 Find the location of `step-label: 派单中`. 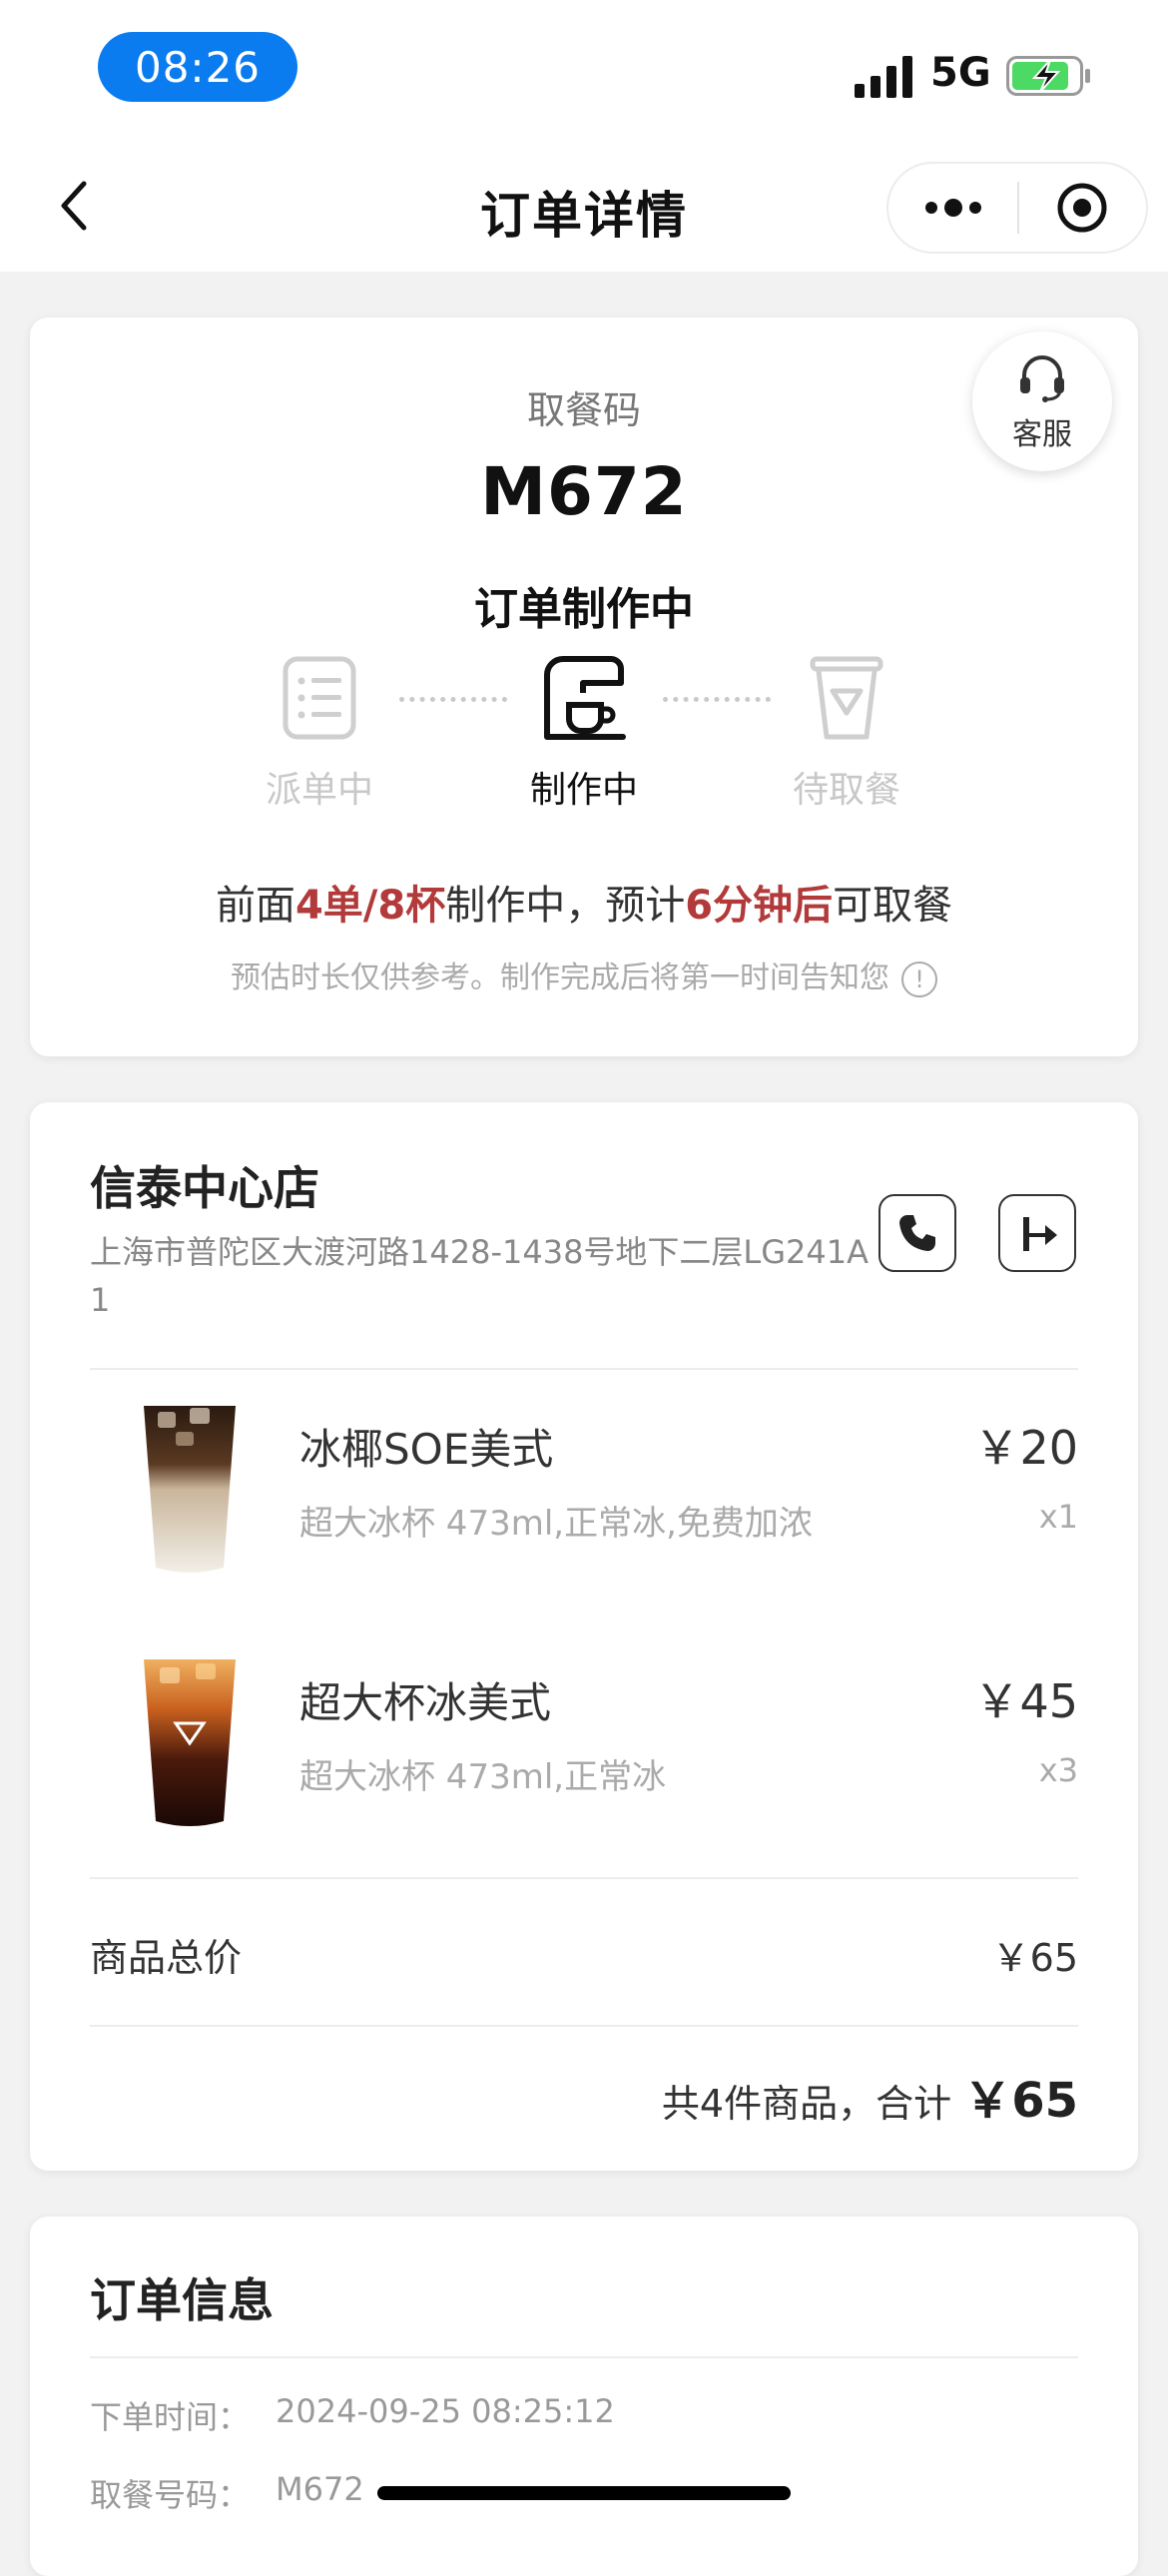

step-label: 派单中 is located at coordinates (319, 790).